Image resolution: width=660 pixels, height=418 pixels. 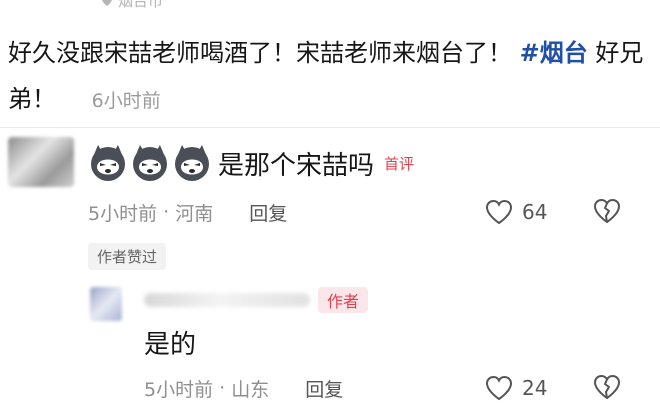 I want to click on comment-region: 河南, so click(x=194, y=213).